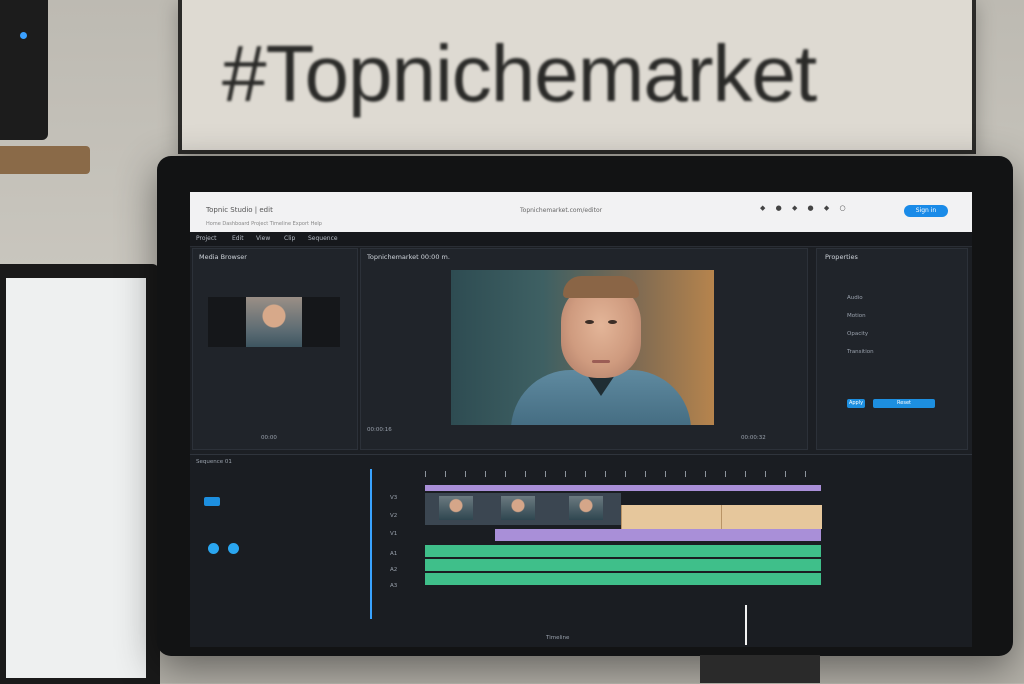 The width and height of the screenshot is (1024, 684). Describe the element at coordinates (289, 238) in the screenshot. I see `menu-clip: Clip` at that location.